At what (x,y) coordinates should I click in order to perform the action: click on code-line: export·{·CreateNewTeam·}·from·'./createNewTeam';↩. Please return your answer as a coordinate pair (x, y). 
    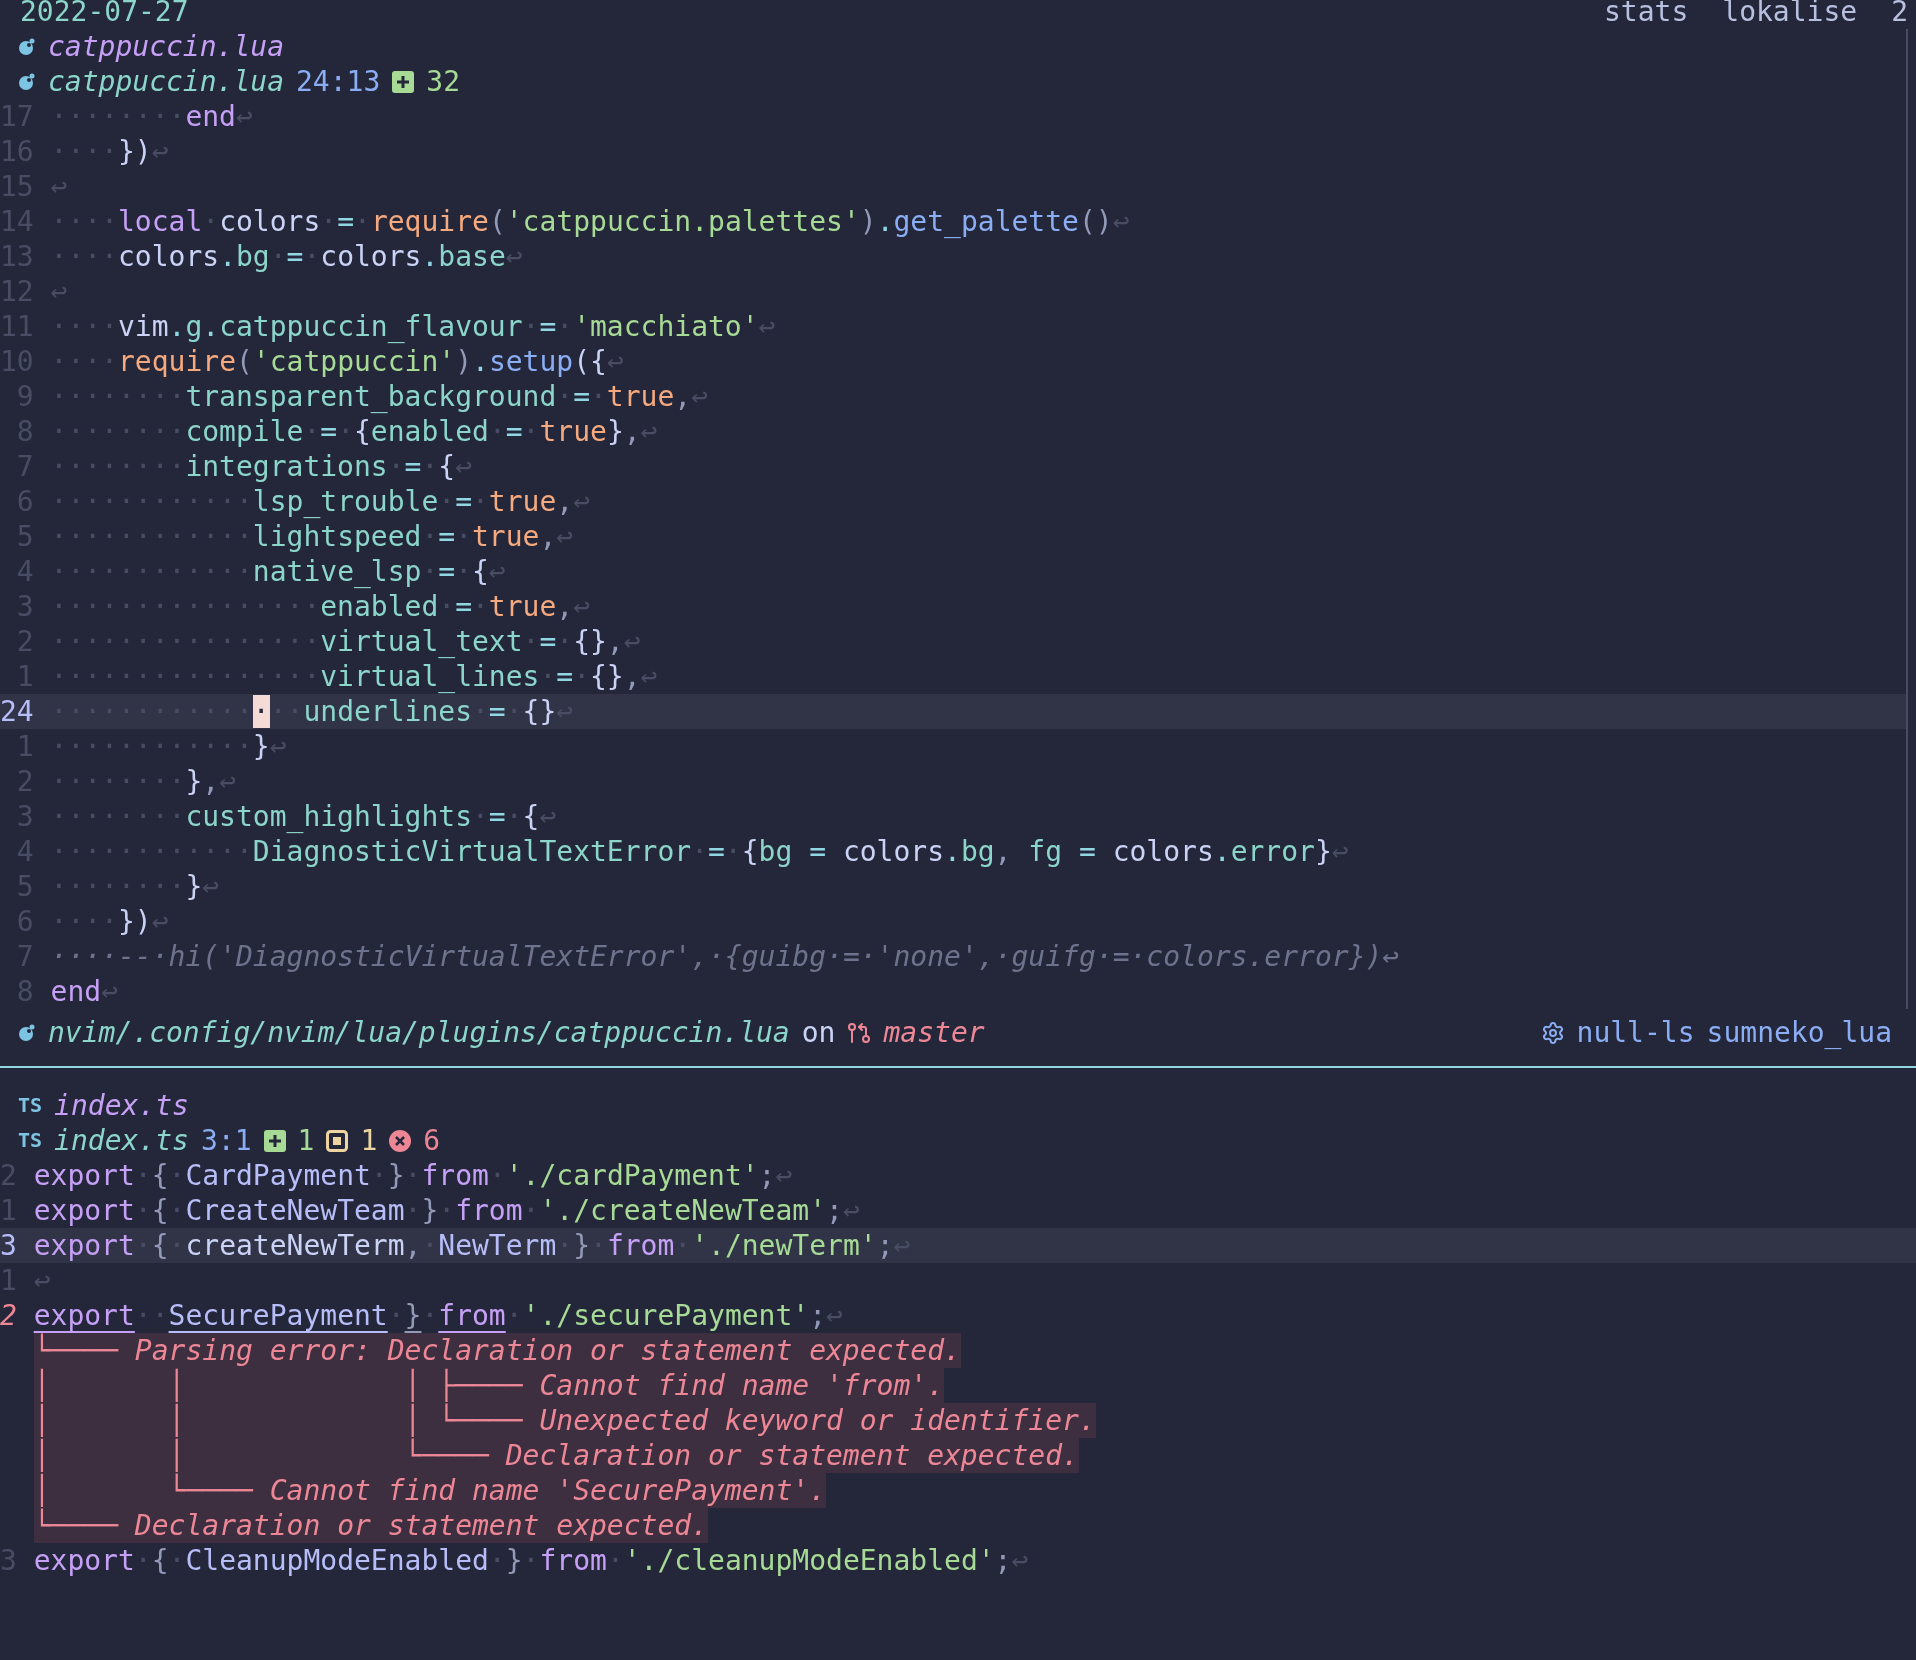
    Looking at the image, I should click on (446, 1210).